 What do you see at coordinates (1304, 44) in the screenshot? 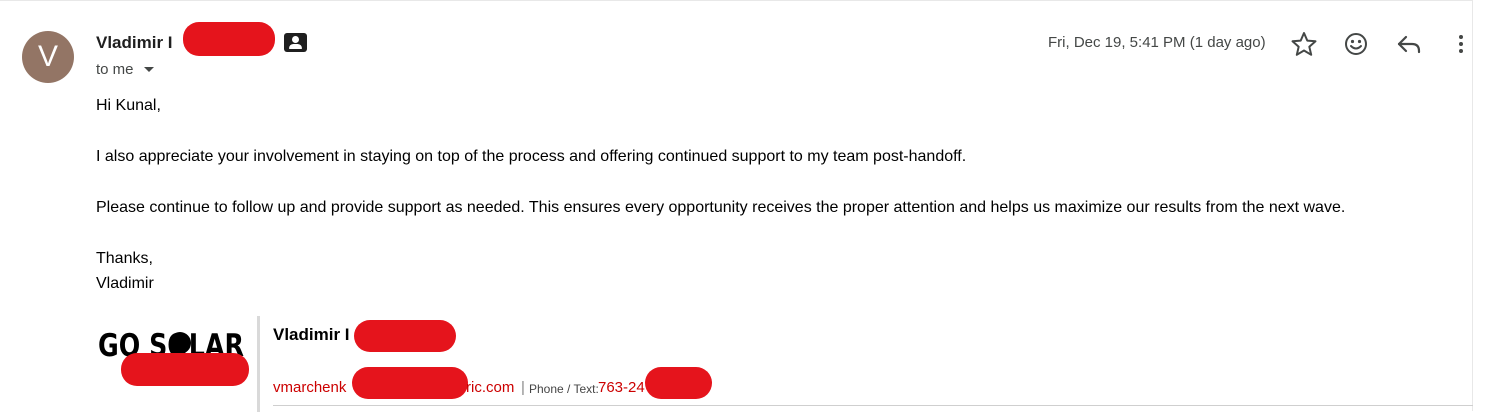
I see `star-icon` at bounding box center [1304, 44].